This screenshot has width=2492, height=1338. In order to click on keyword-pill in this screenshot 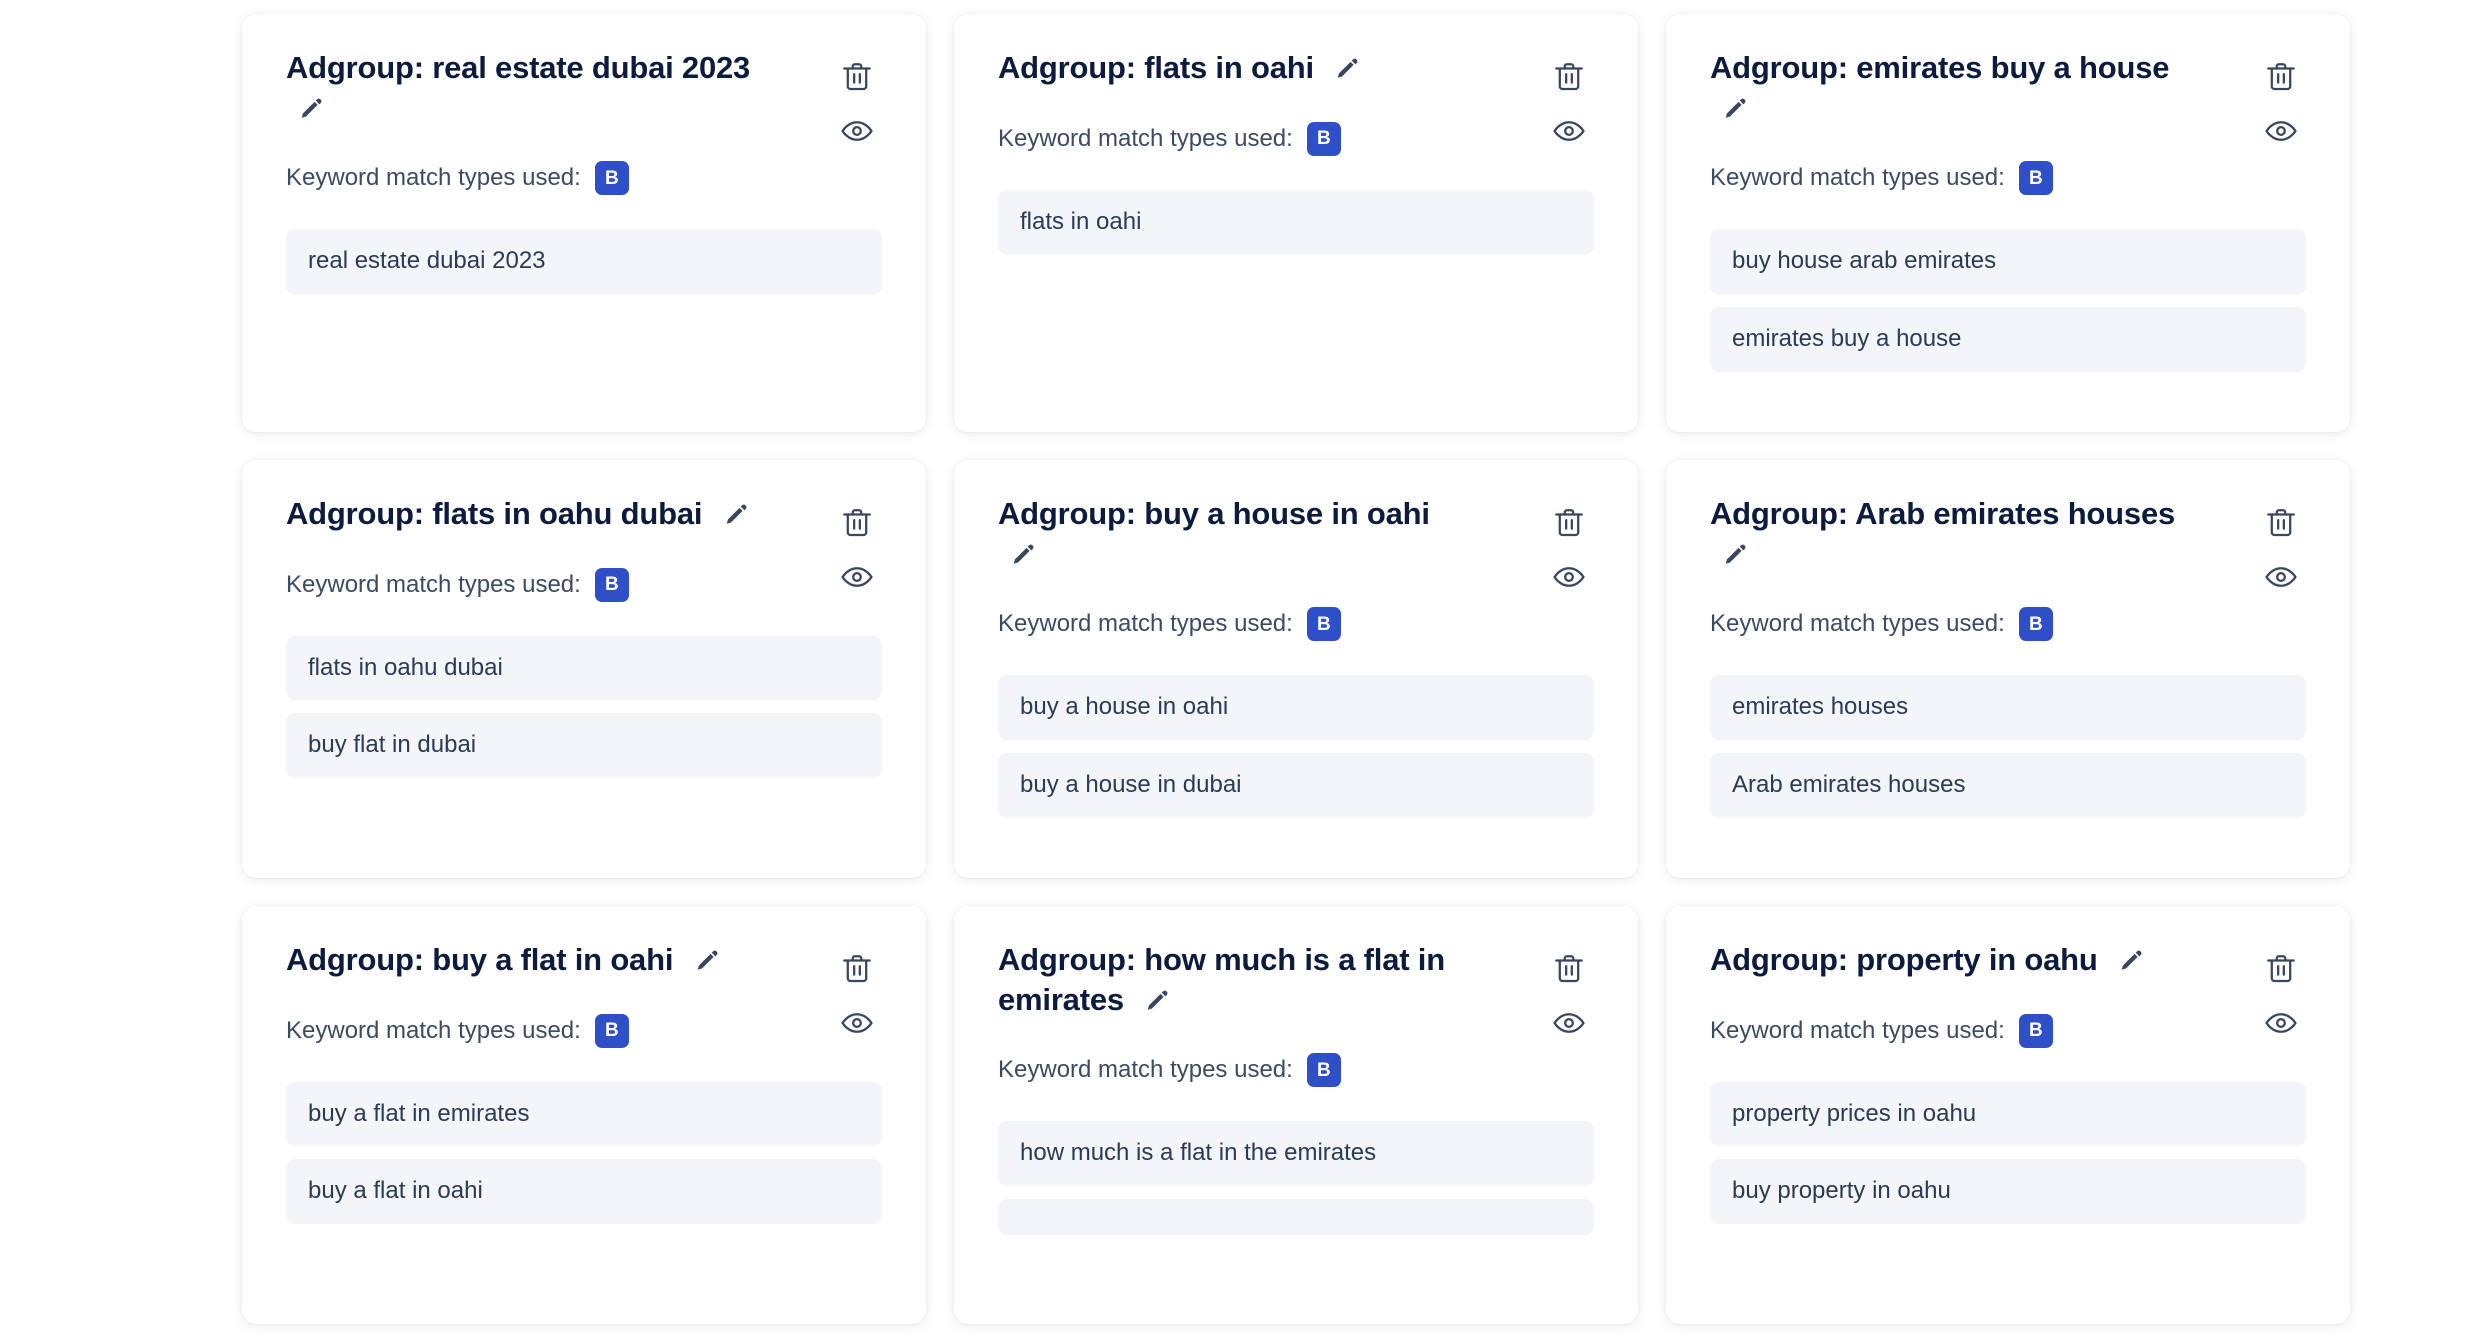, I will do `click(1296, 1217)`.